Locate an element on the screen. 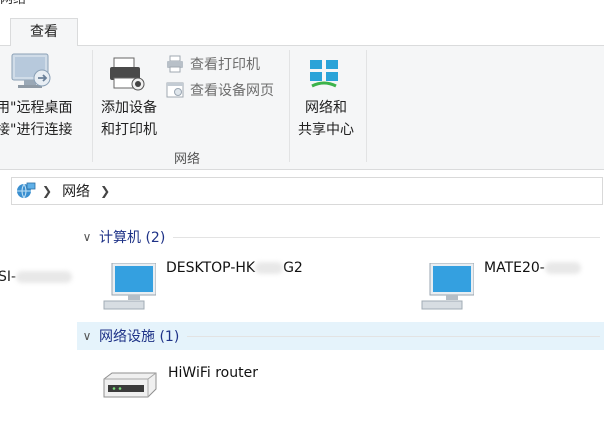  list-item: HiWiFi router is located at coordinates (179, 385).